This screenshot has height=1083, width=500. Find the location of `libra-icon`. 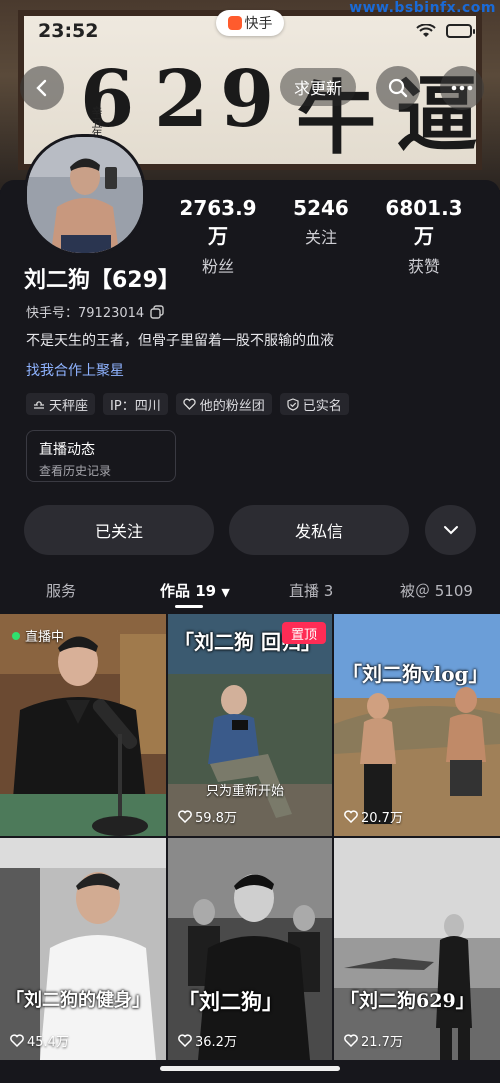

libra-icon is located at coordinates (39, 405).